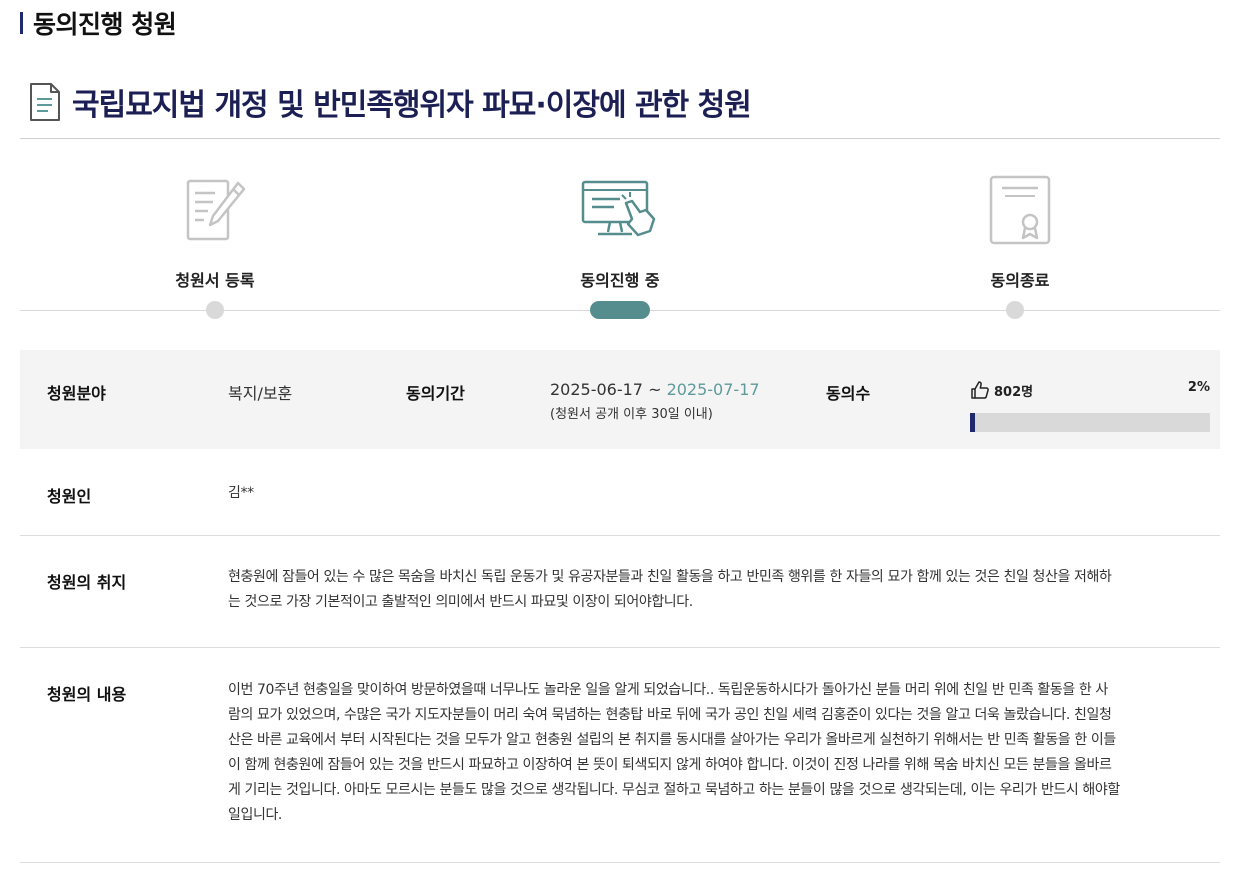 This screenshot has width=1258, height=872. I want to click on period-label: 동의기간, so click(435, 393).